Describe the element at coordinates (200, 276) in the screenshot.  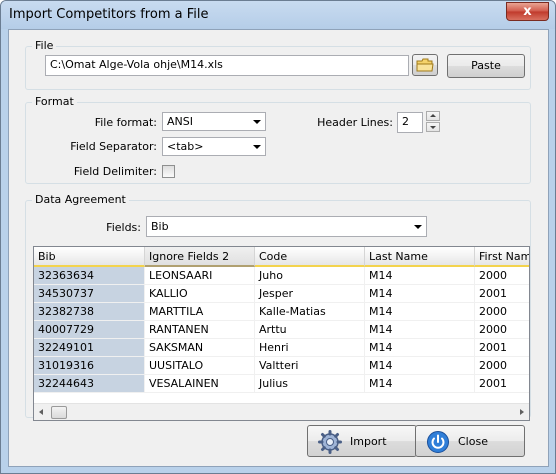
I see `table-cell: LEONSAARI` at that location.